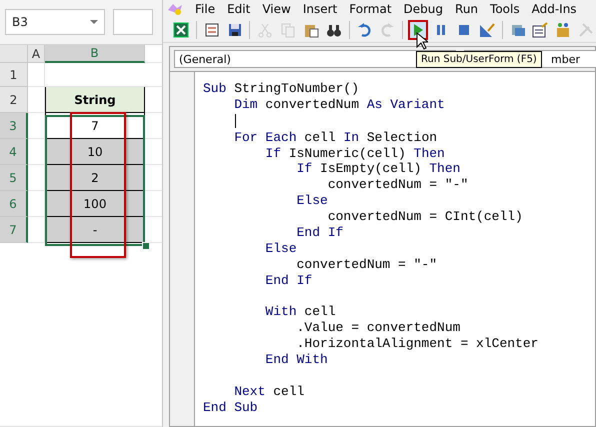 The width and height of the screenshot is (596, 427). I want to click on code-line: convertedNum = CInt(cell), so click(425, 217).